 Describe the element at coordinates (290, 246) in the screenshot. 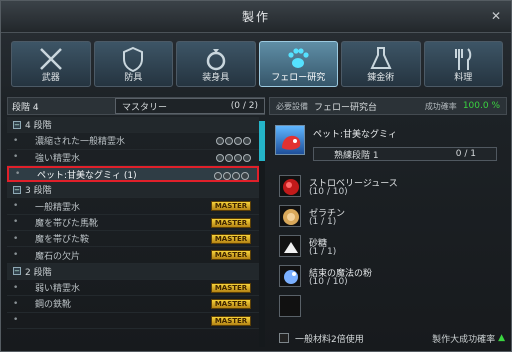

I see `sugar-icon` at that location.